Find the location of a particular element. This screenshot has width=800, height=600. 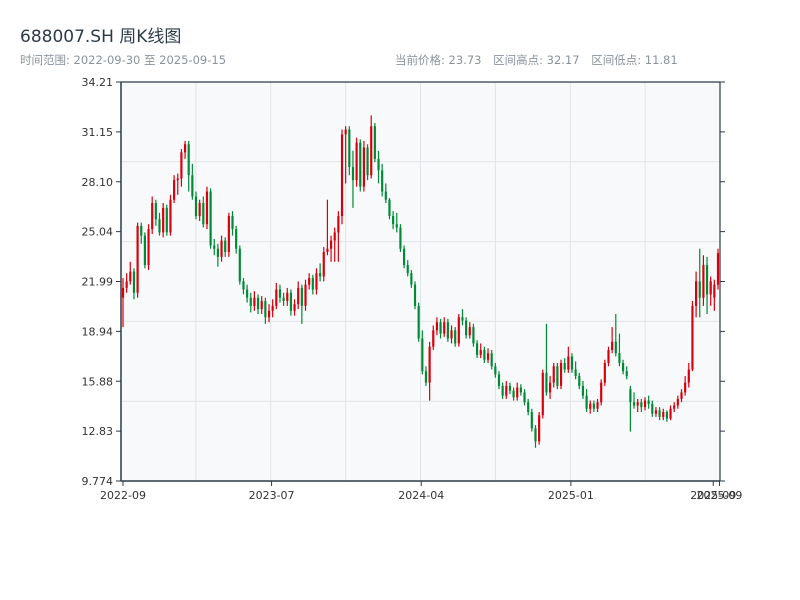

x-tick-label: 2025-09 is located at coordinates (719, 495).